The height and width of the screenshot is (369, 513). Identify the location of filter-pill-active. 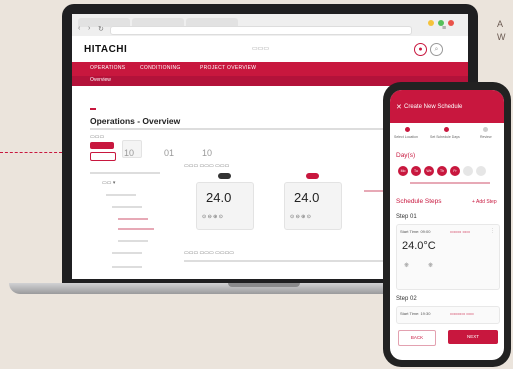
(102, 145).